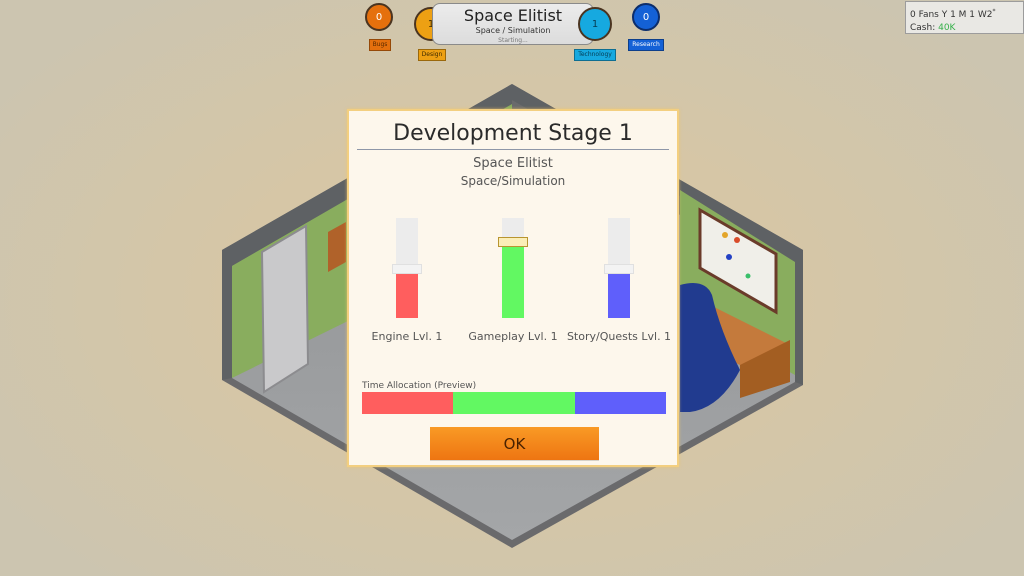 Image resolution: width=1024 pixels, height=576 pixels. I want to click on dialog-game-name: Space Elitist, so click(513, 163).